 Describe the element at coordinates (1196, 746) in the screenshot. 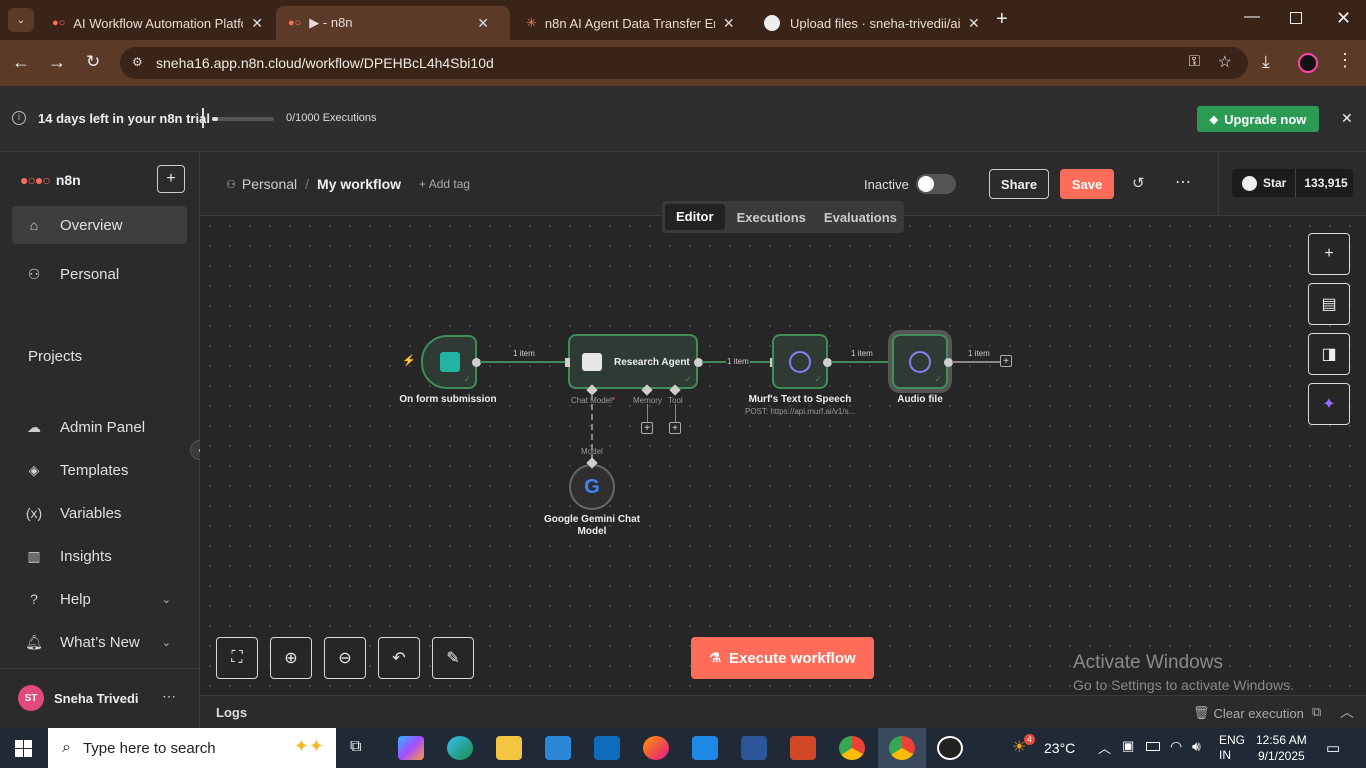

I see `volume-icon: 🔊︎` at that location.